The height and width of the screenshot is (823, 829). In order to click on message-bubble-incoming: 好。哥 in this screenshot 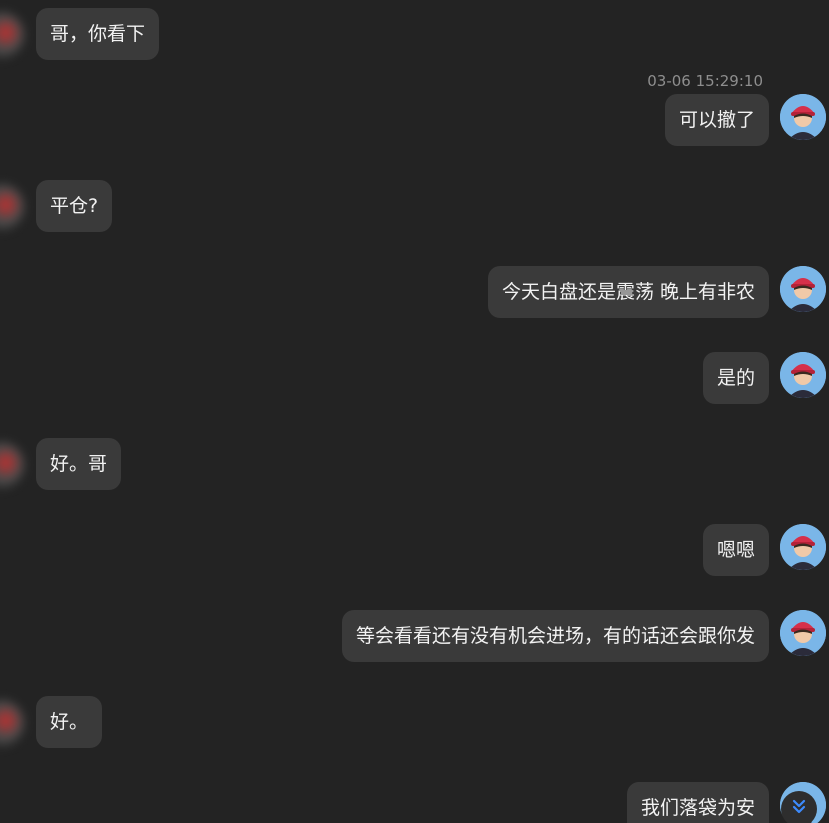, I will do `click(79, 464)`.